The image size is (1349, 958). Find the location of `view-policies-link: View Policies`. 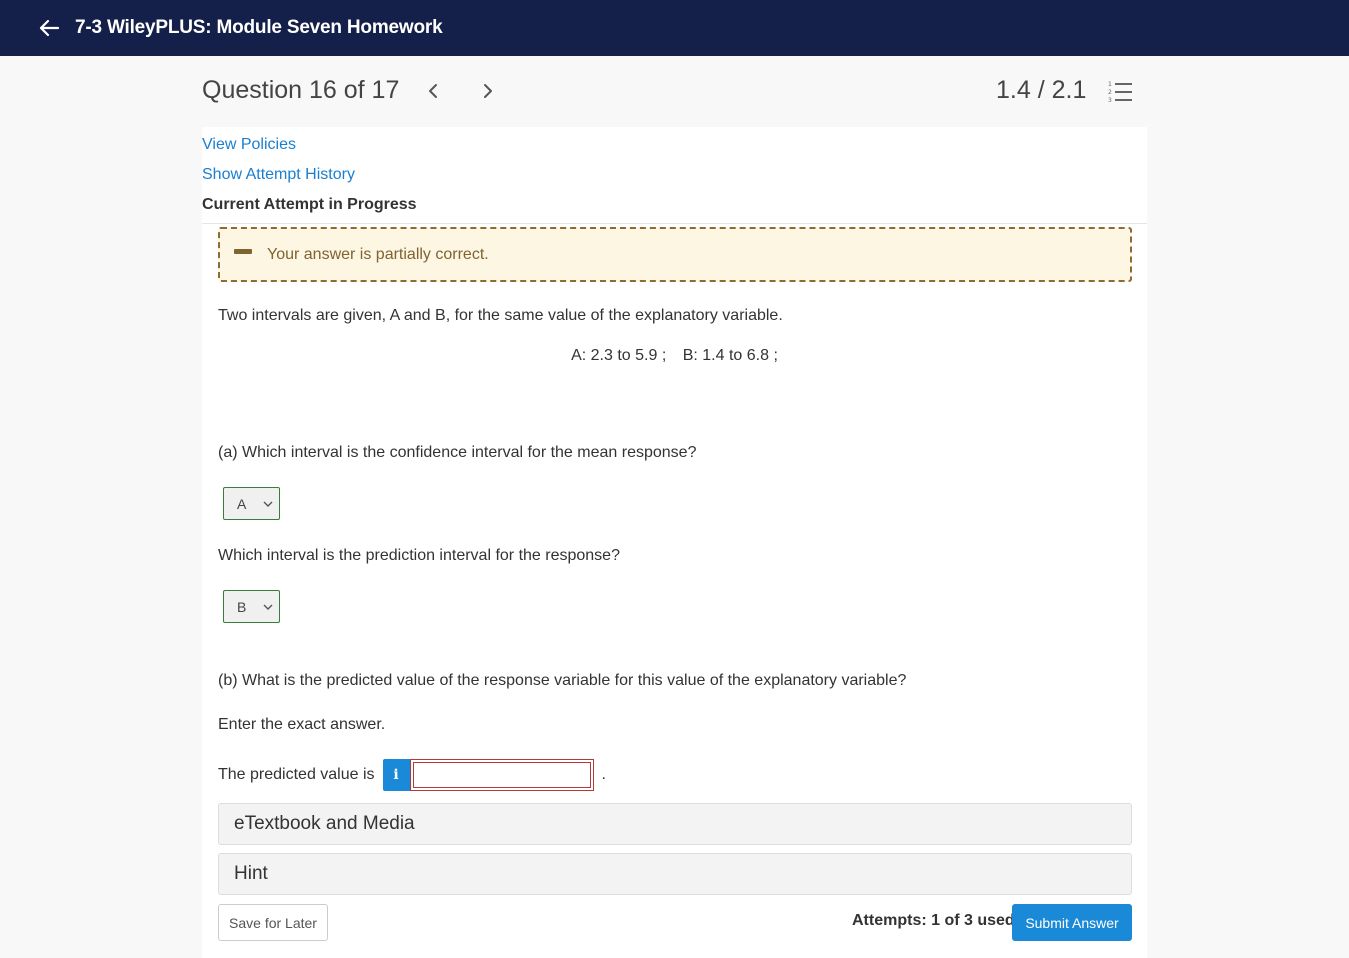

view-policies-link: View Policies is located at coordinates (674, 145).